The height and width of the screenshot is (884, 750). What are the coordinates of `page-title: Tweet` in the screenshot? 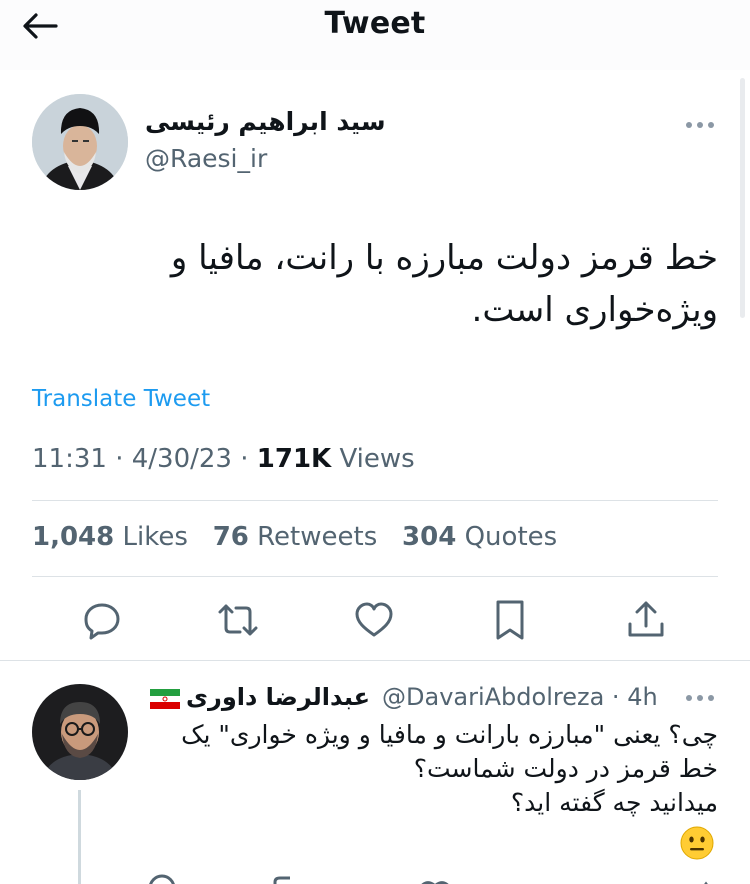 It's located at (375, 23).